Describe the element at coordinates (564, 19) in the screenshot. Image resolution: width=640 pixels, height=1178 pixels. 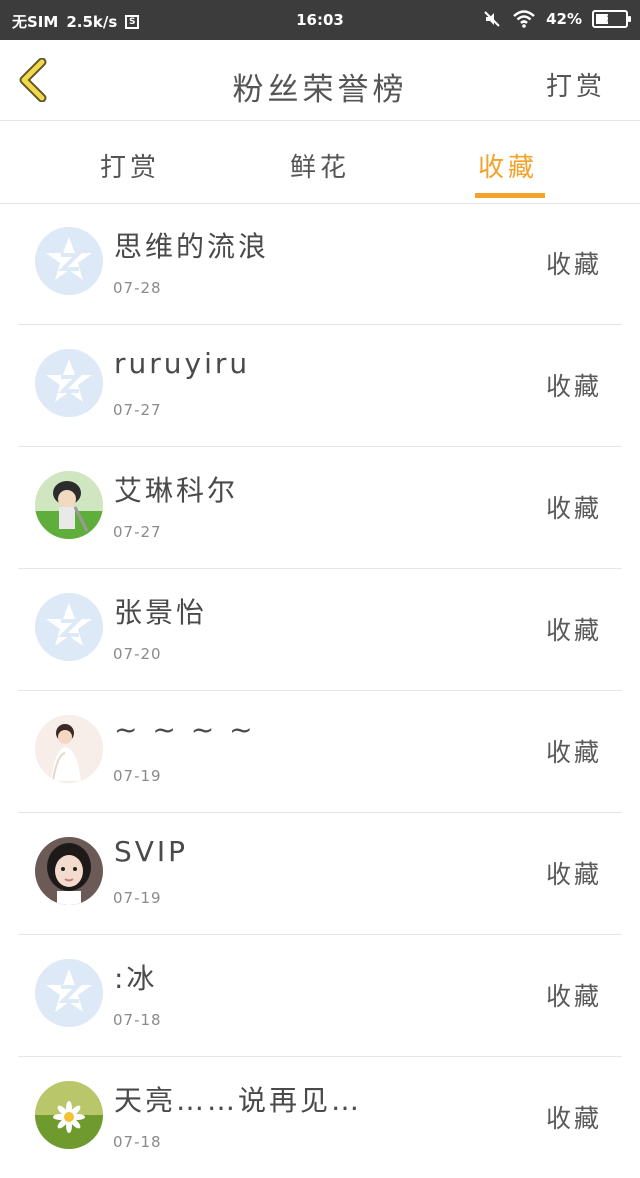
I see `battery-percent: 42%` at that location.